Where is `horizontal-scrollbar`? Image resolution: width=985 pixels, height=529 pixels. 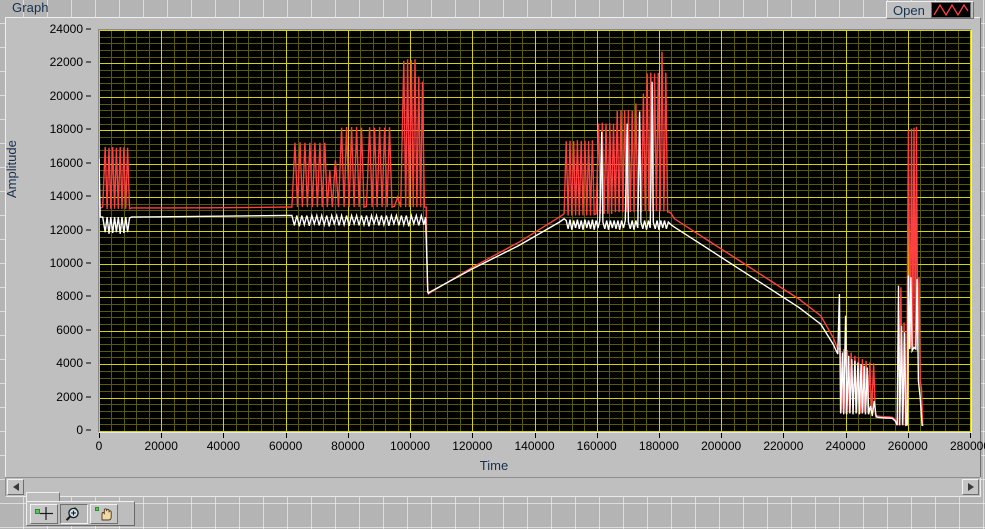
horizontal-scrollbar is located at coordinates (493, 487).